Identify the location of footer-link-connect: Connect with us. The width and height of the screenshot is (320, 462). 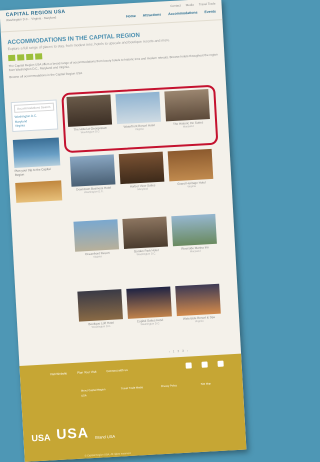
(117, 370).